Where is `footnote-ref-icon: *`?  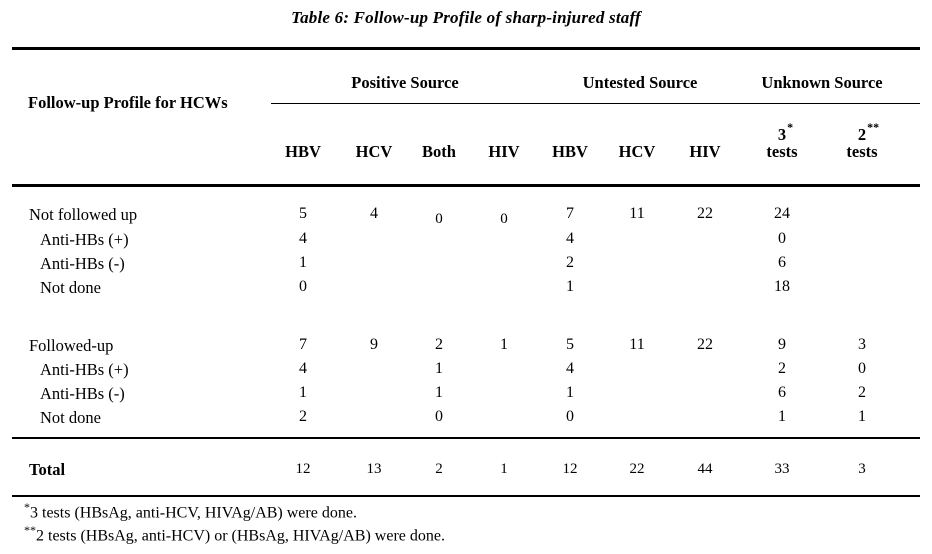
footnote-ref-icon: * is located at coordinates (790, 127).